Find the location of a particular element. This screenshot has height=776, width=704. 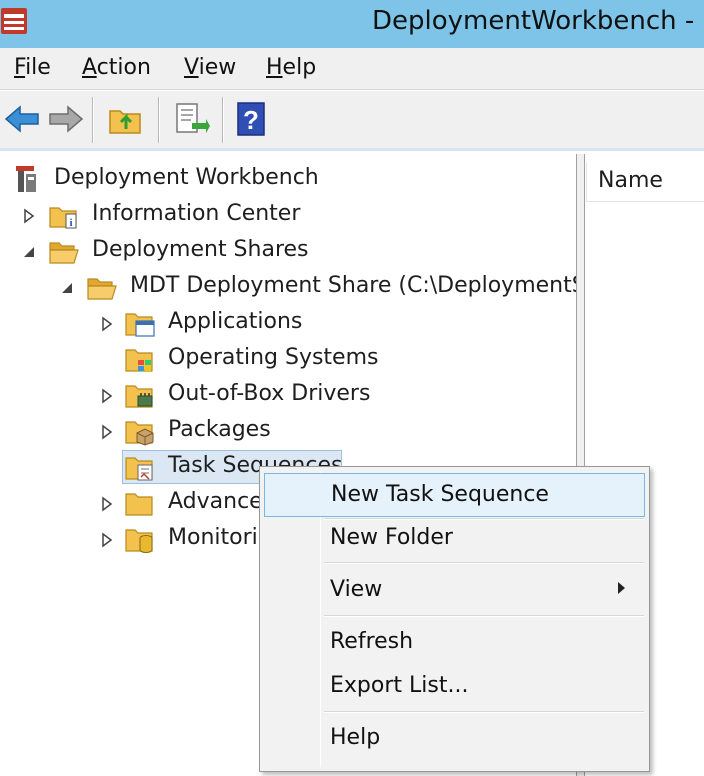

tree-label: Out-of-Box Drivers is located at coordinates (269, 393).